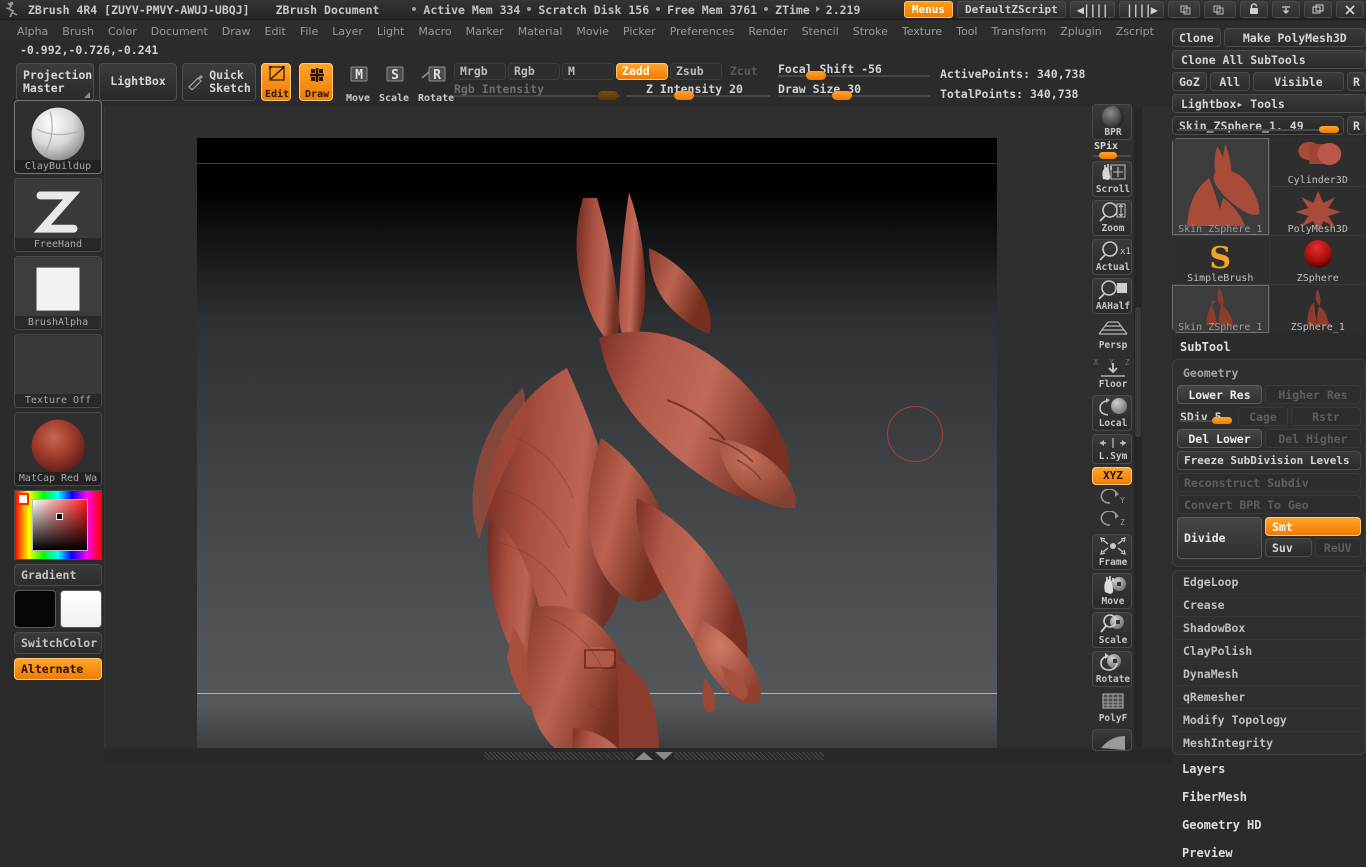 The height and width of the screenshot is (867, 1366). I want to click on mrgb-button: Mrgb, so click(480, 71).